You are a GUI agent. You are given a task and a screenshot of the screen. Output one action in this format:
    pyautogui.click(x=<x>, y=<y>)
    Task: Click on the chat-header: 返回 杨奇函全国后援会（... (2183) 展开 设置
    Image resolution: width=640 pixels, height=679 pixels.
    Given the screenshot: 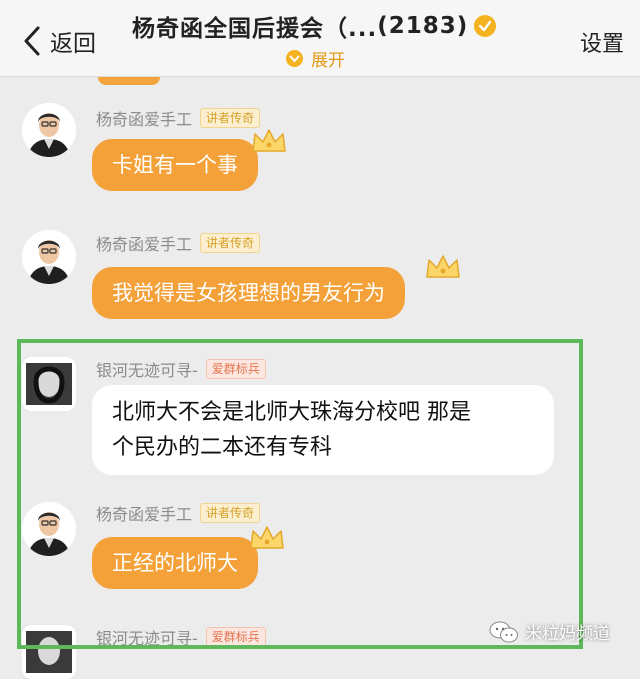 What is the action you would take?
    pyautogui.click(x=320, y=38)
    